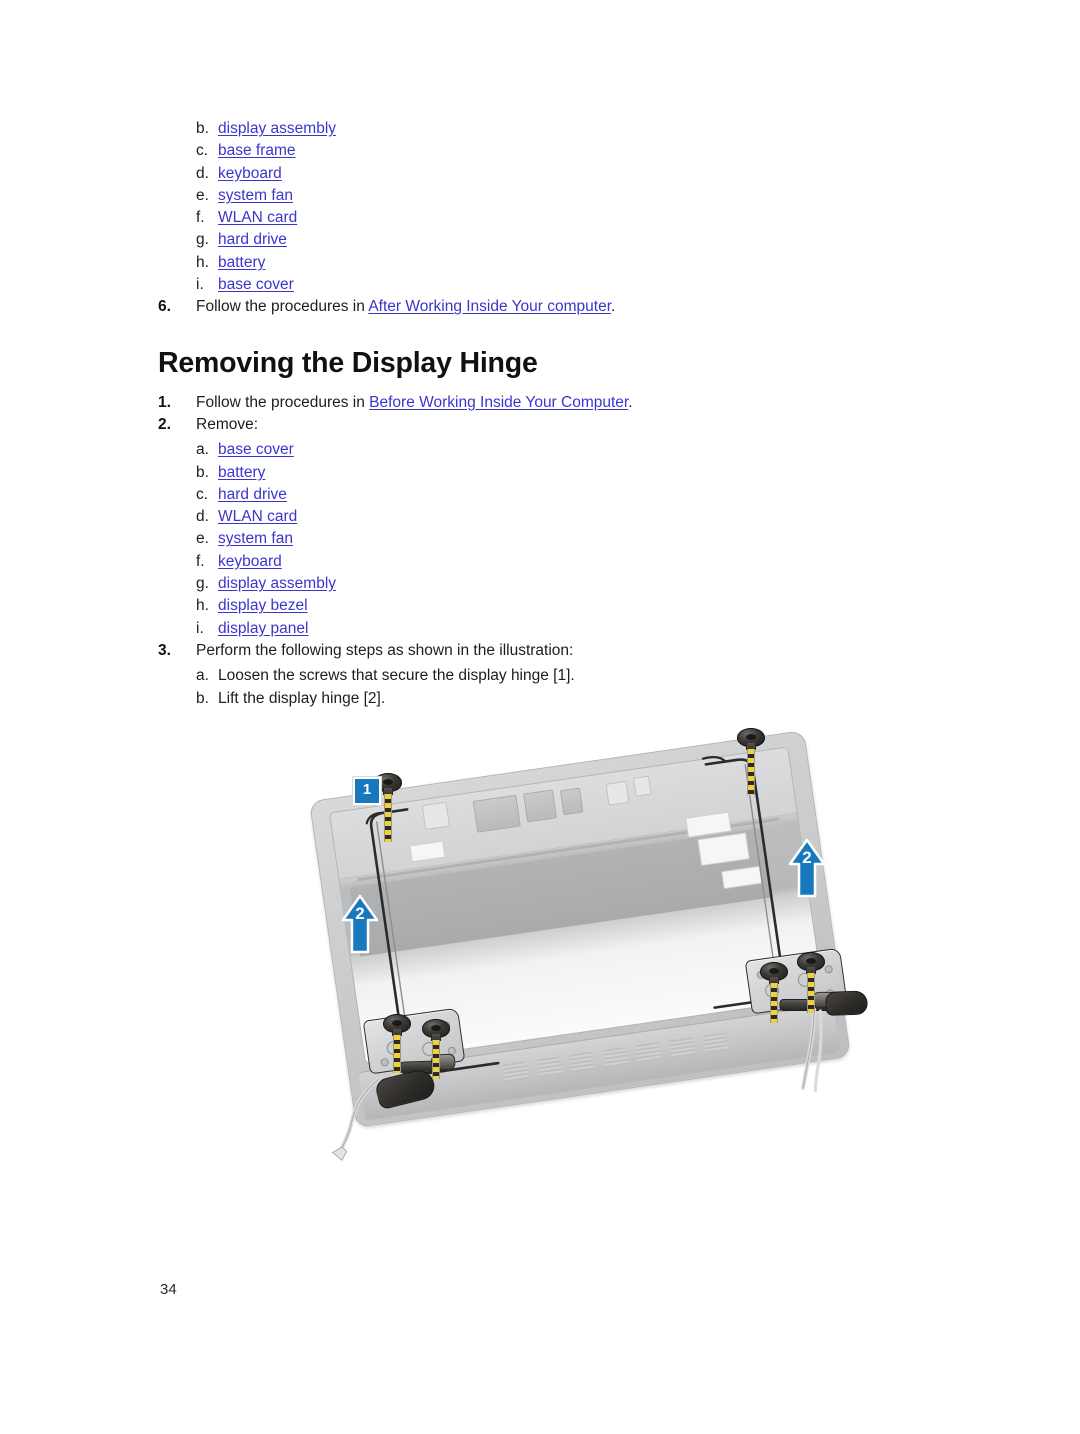 The height and width of the screenshot is (1434, 1080). What do you see at coordinates (588, 495) in the screenshot?
I see `list-text: hard drive` at bounding box center [588, 495].